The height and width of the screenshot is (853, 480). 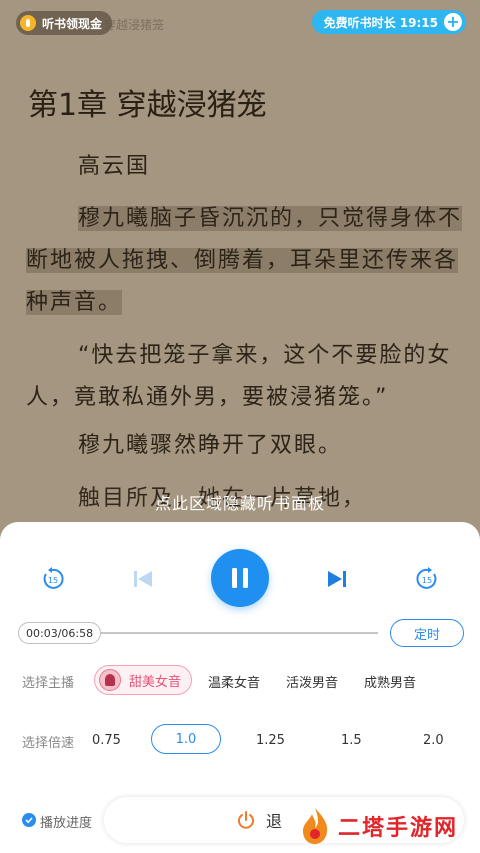 I want to click on exit-label: 退, so click(x=274, y=821).